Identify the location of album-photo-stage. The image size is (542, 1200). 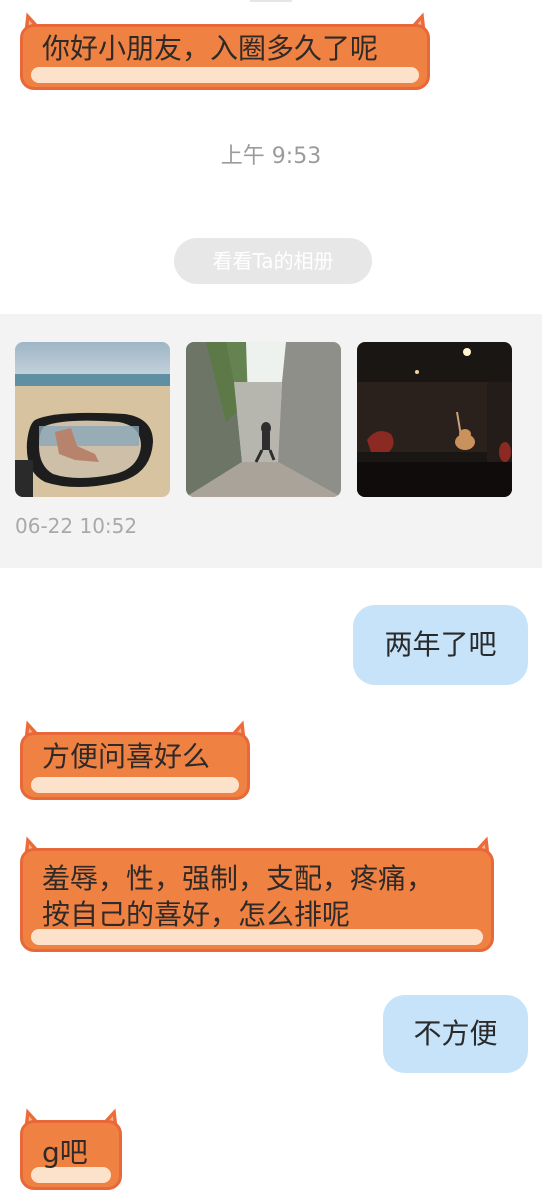
(434, 419).